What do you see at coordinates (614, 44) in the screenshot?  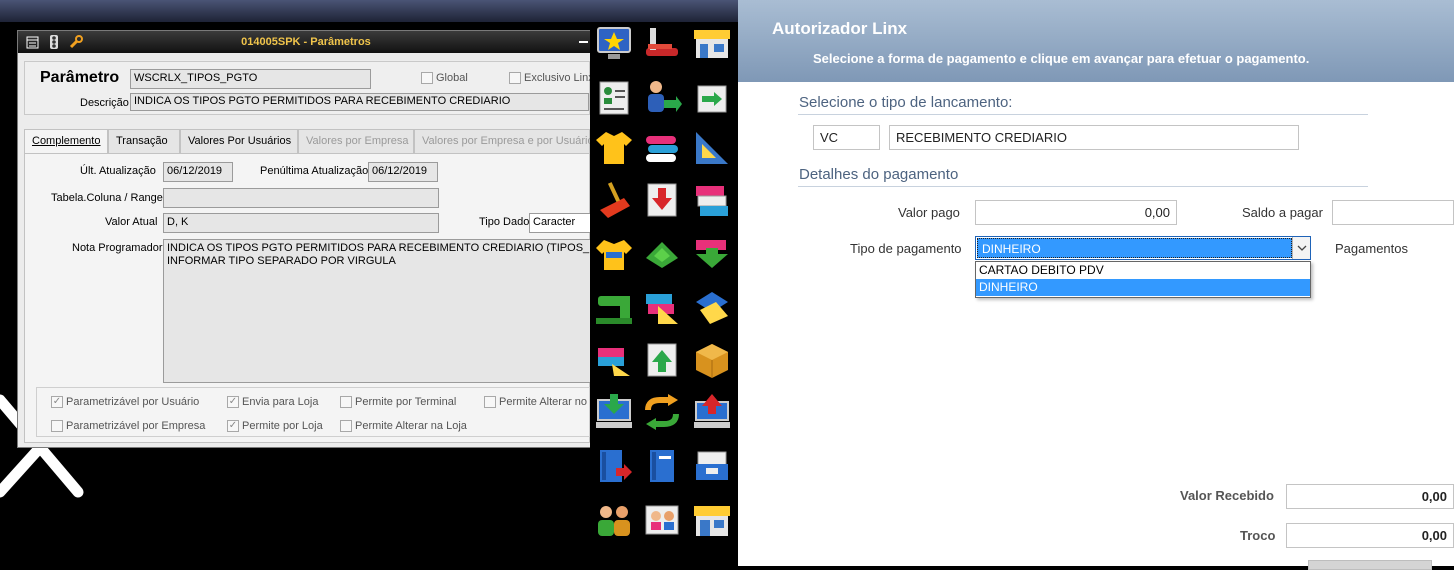 I see `monitor-star-icon` at bounding box center [614, 44].